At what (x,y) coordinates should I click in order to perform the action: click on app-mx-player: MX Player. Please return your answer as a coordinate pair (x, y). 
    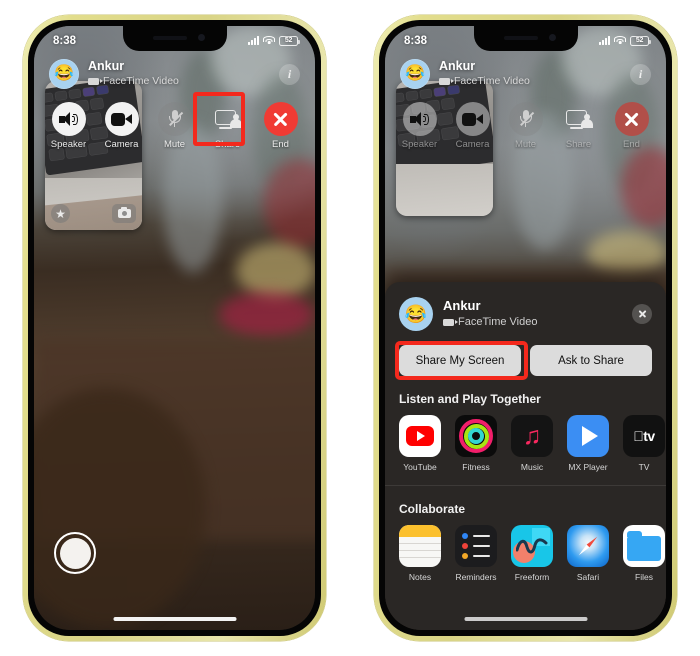
    Looking at the image, I should click on (588, 443).